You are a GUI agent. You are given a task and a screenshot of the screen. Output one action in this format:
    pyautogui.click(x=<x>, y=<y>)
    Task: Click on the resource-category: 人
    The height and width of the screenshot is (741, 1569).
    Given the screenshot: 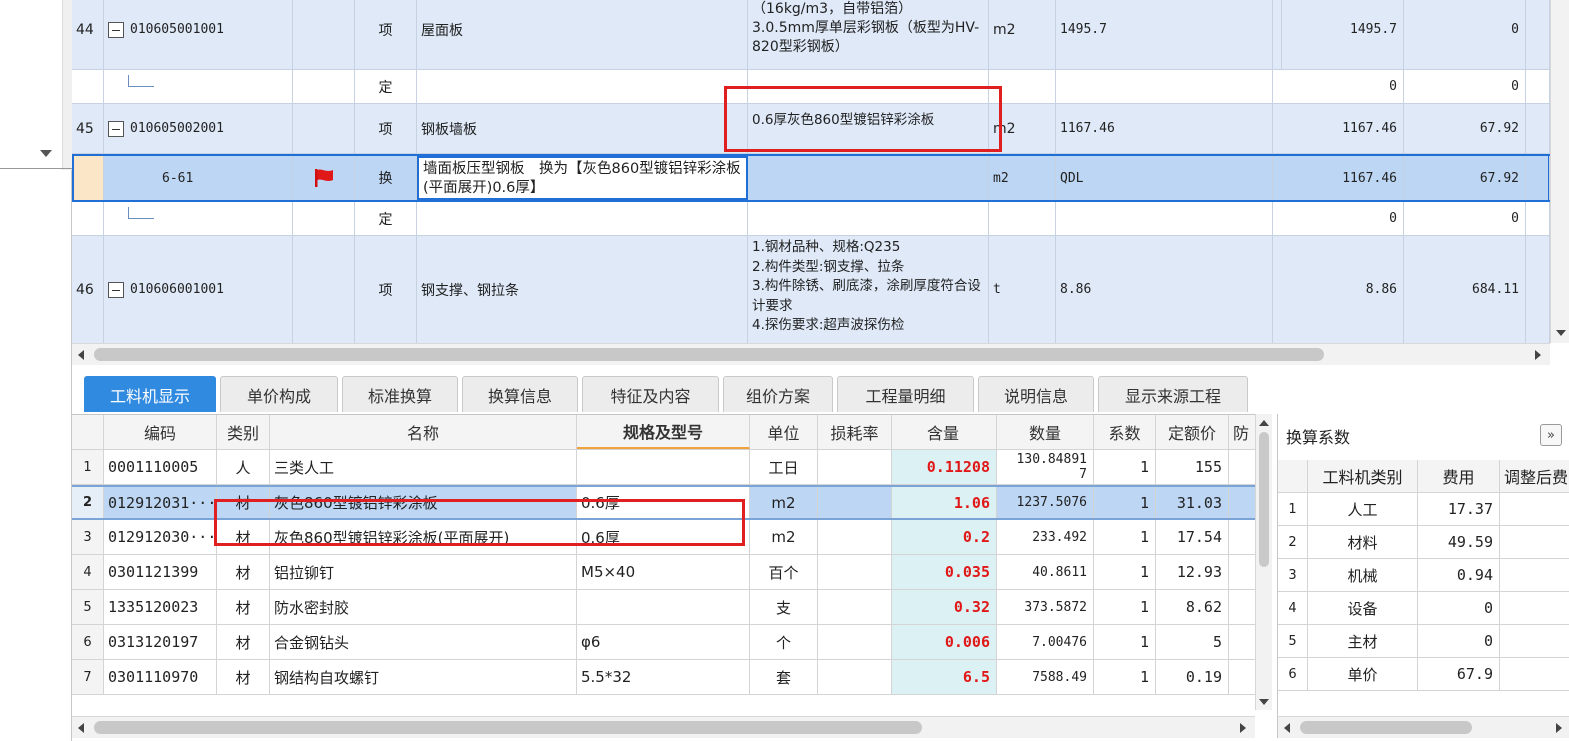 What is the action you would take?
    pyautogui.click(x=243, y=467)
    